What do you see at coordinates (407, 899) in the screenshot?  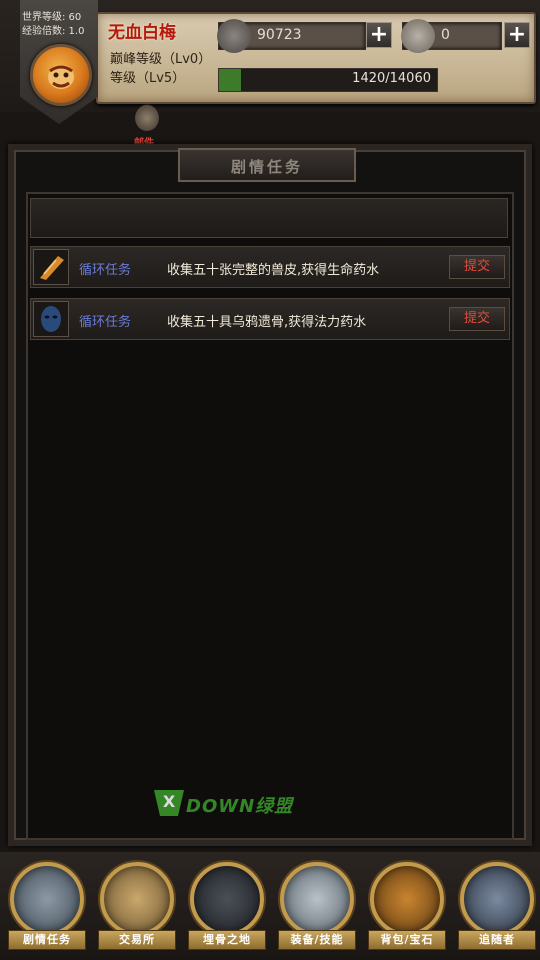 I see `helmet-icon` at bounding box center [407, 899].